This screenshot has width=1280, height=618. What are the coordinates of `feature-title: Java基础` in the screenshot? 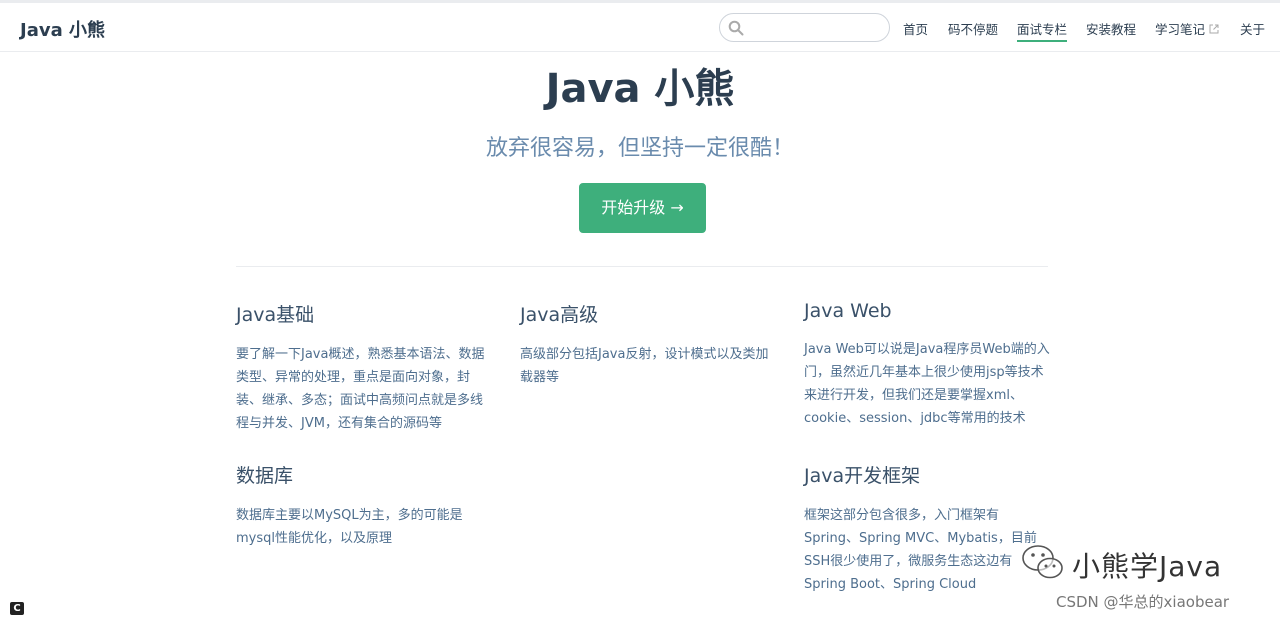 It's located at (275, 315).